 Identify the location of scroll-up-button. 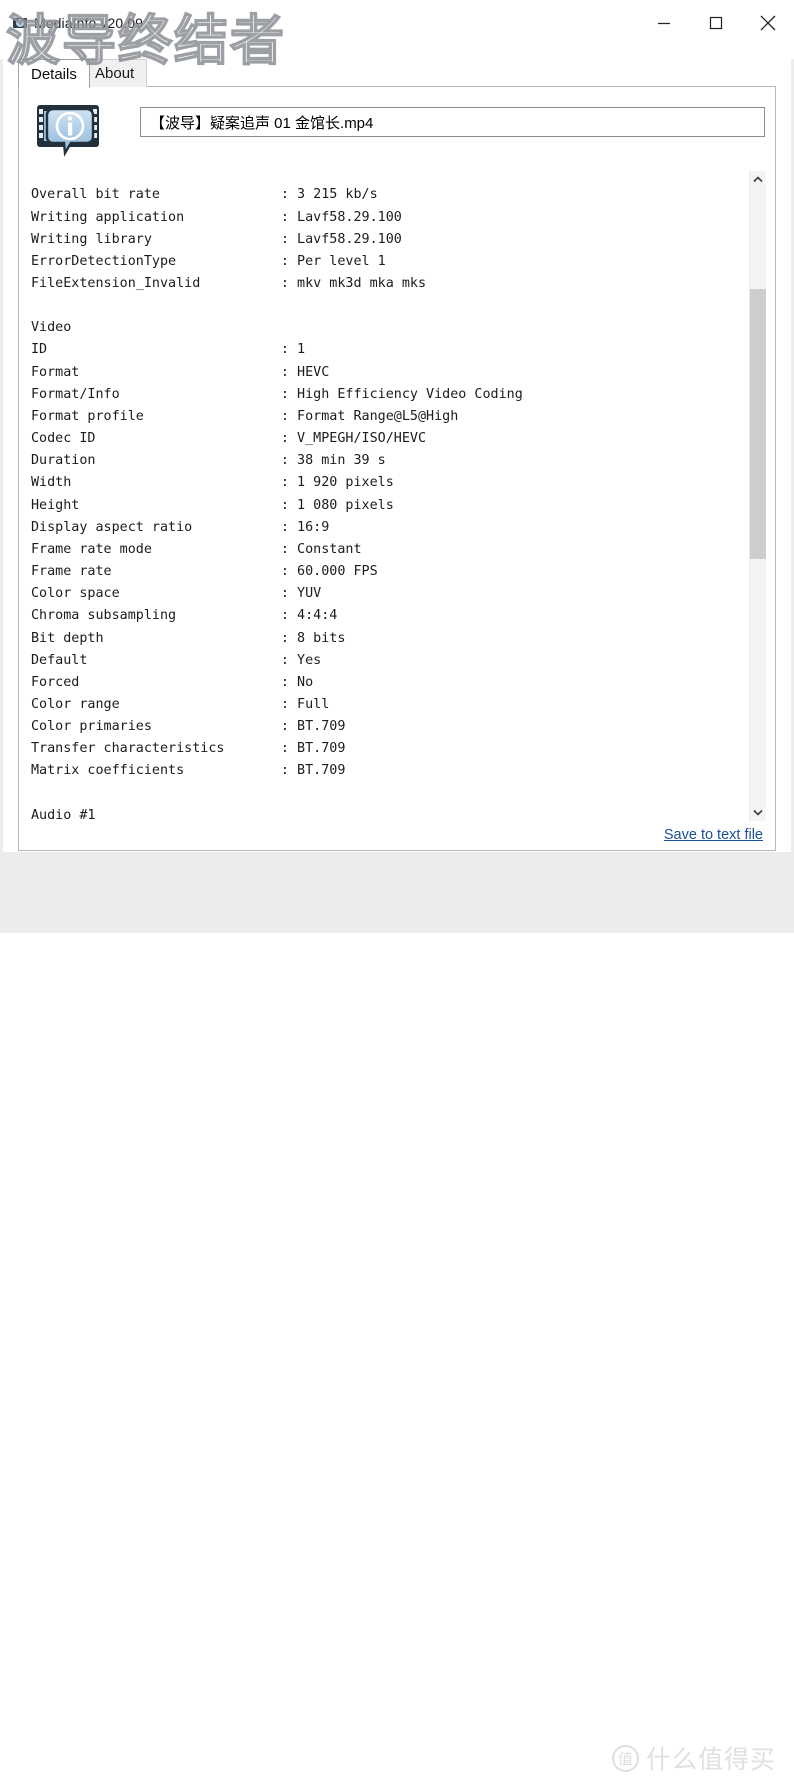
(758, 179).